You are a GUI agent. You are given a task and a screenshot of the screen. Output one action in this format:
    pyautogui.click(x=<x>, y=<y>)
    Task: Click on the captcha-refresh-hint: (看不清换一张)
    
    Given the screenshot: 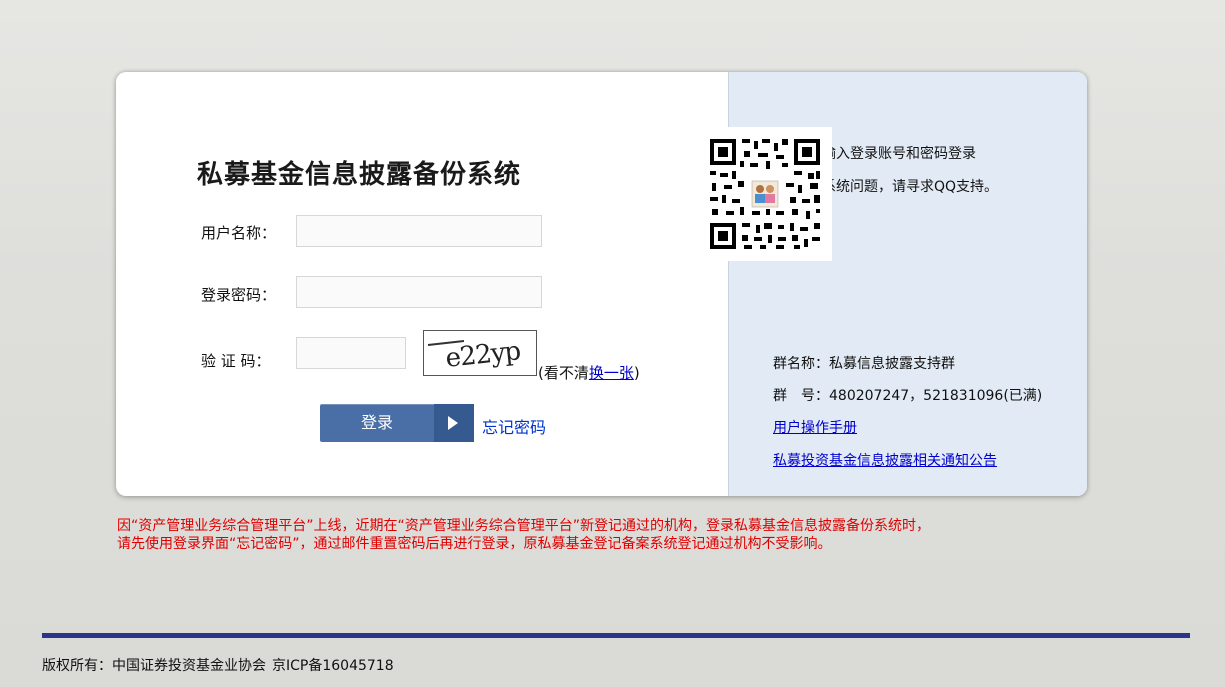 What is the action you would take?
    pyautogui.click(x=589, y=372)
    